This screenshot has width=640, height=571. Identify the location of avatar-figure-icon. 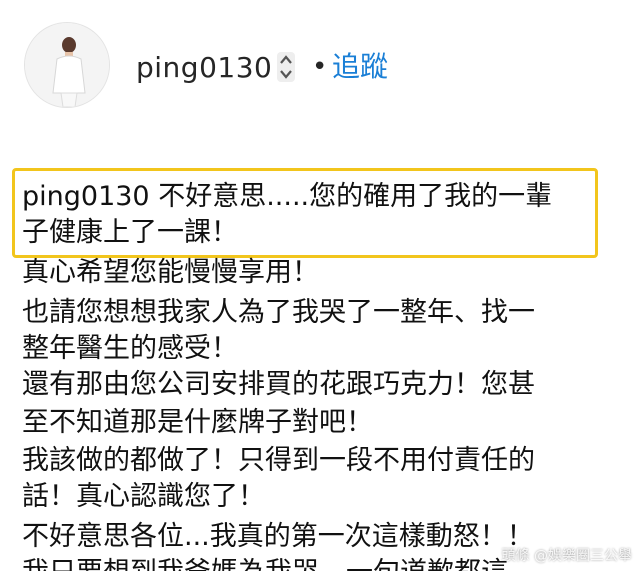
(67, 65).